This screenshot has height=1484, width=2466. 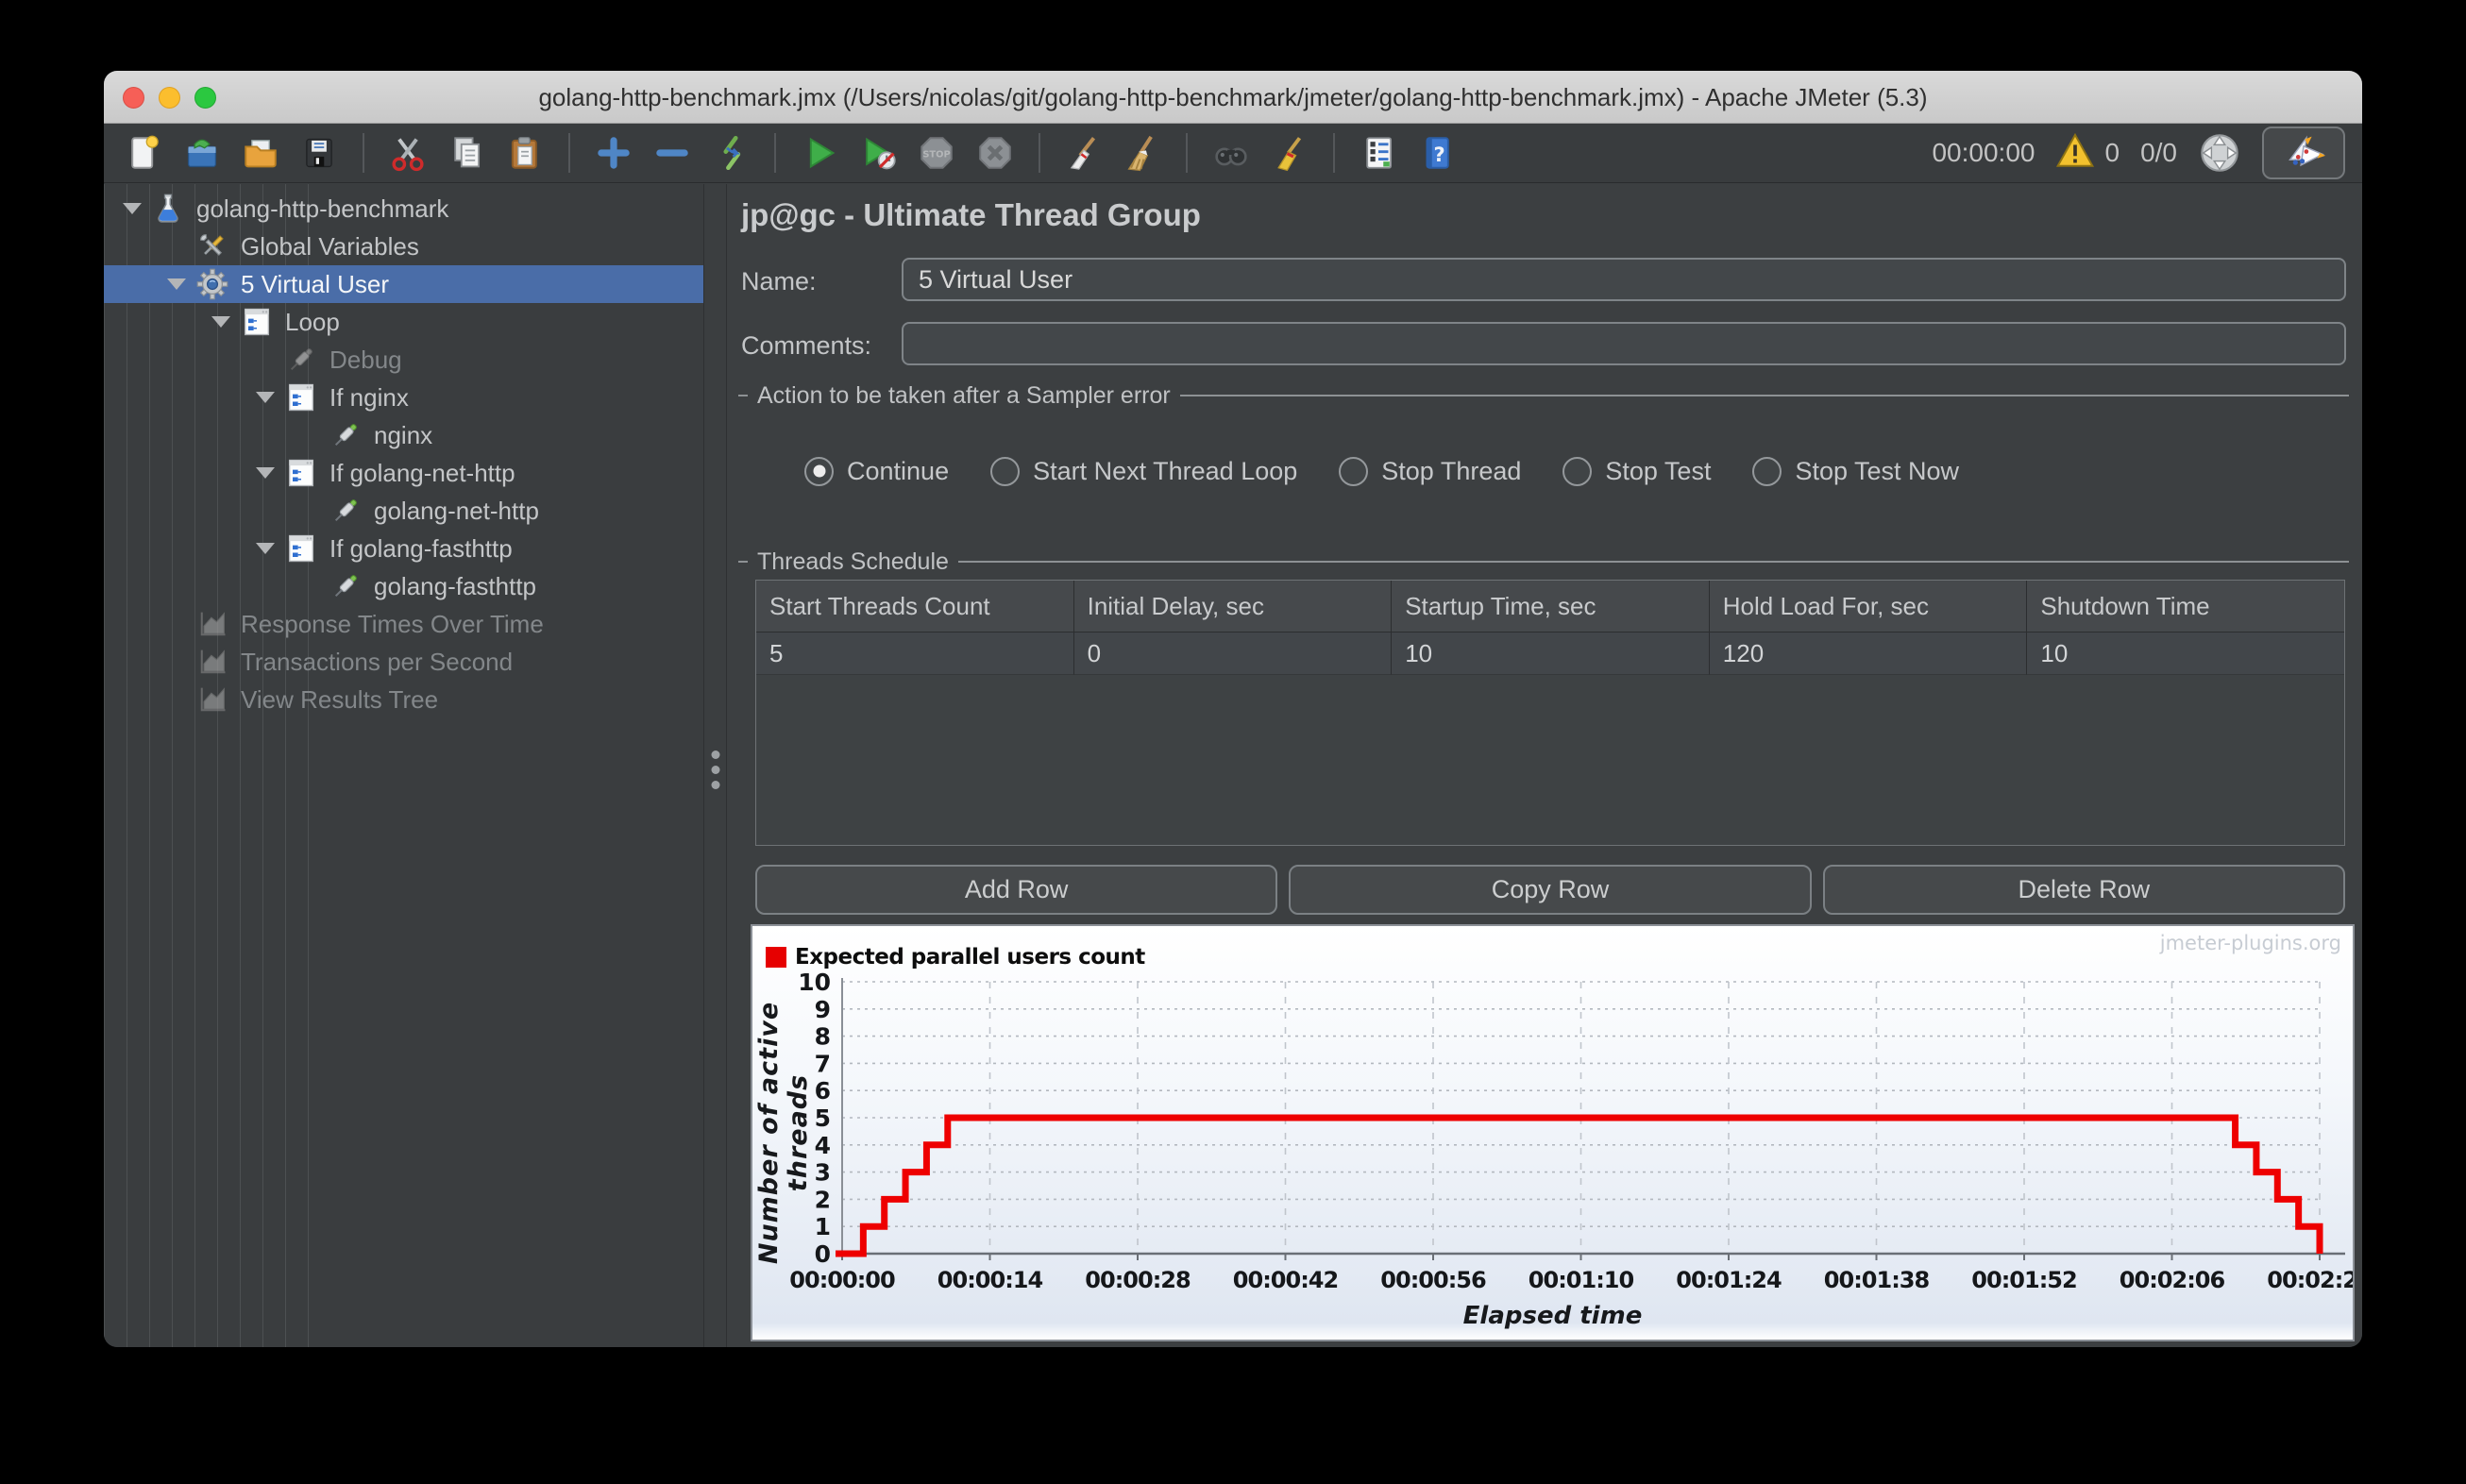 I want to click on tree-item: If nginx, so click(x=403, y=397).